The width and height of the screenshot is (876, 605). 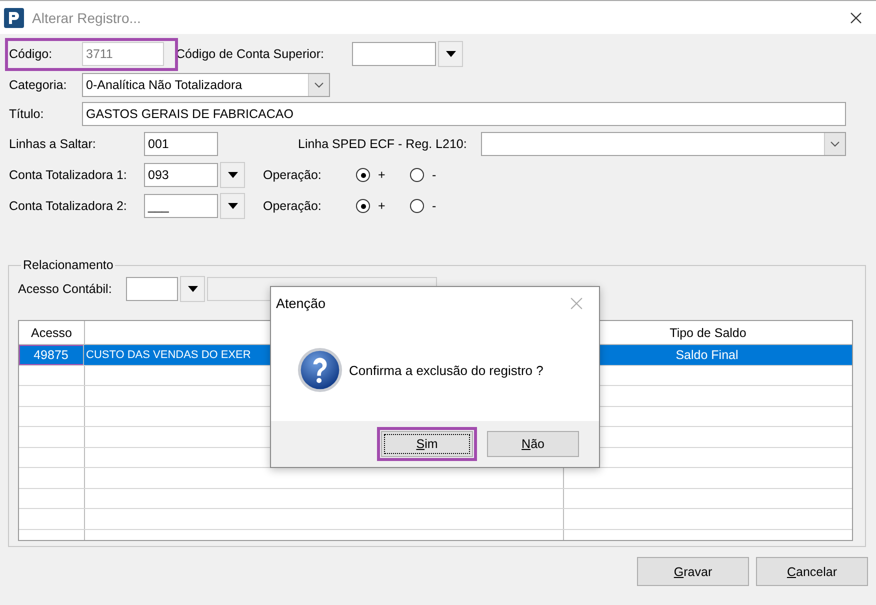 What do you see at coordinates (27, 114) in the screenshot?
I see `field-label: Título:` at bounding box center [27, 114].